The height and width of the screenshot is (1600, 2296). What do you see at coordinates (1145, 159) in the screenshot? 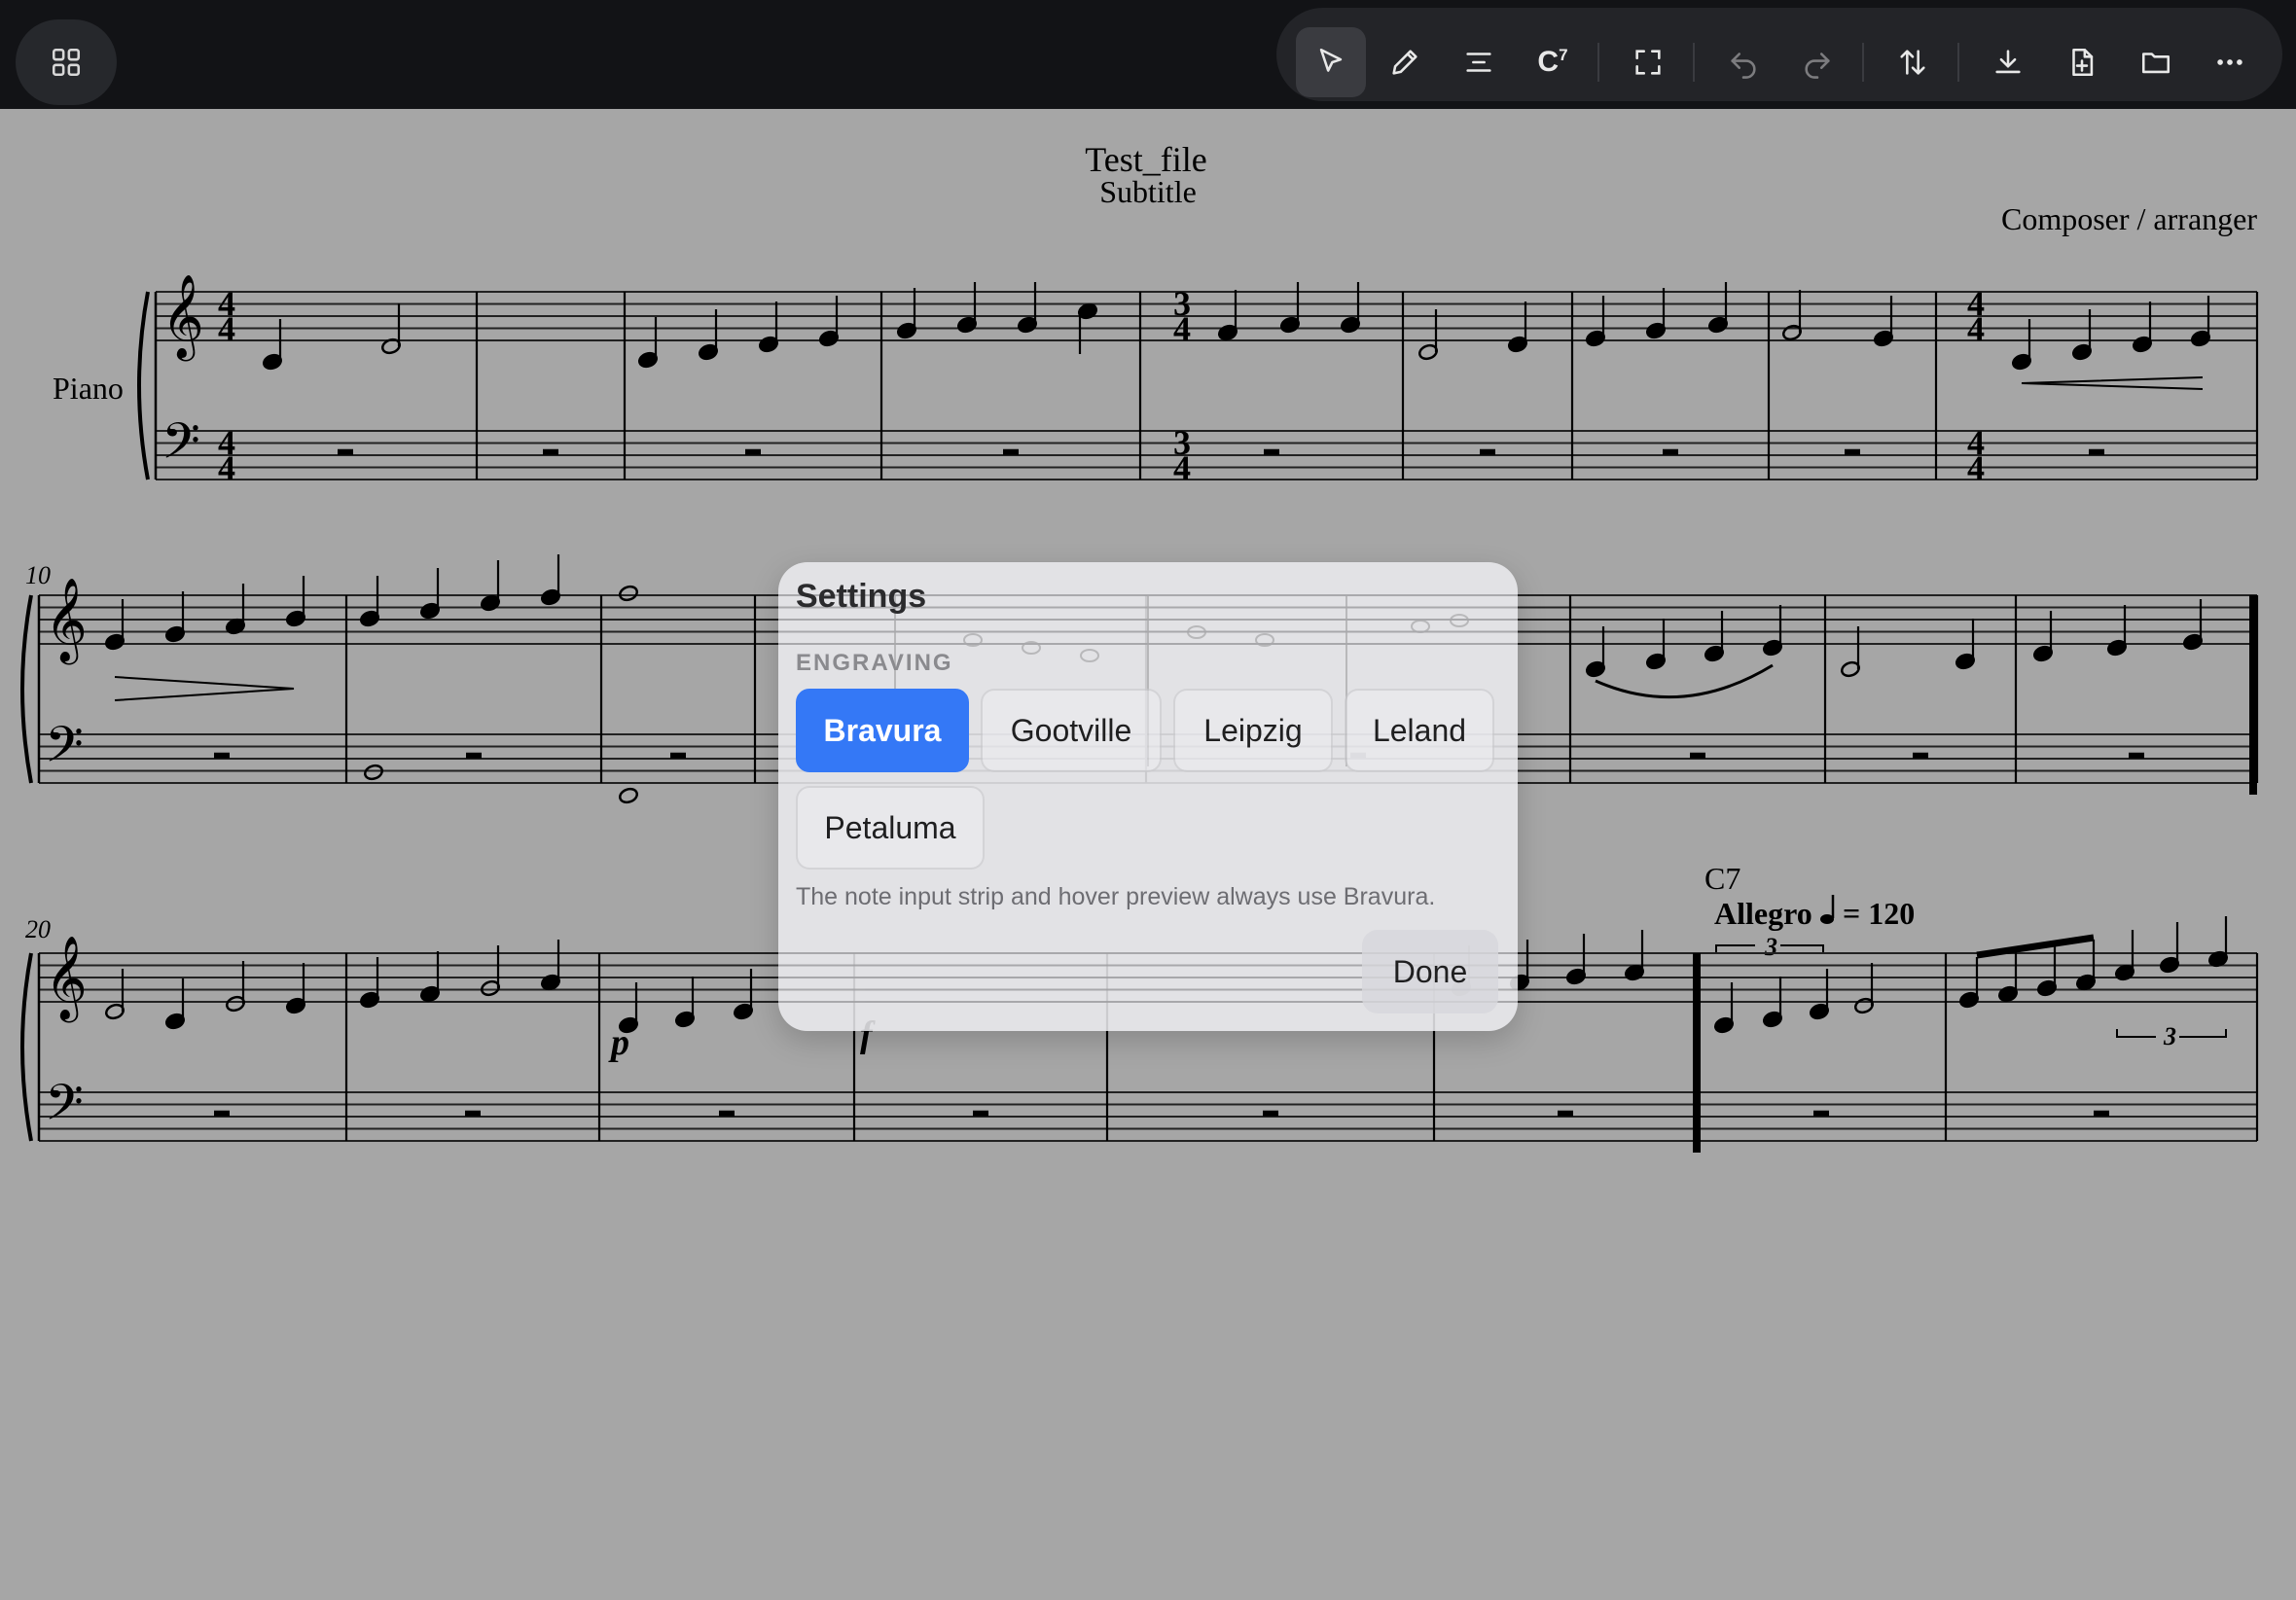
I see `score-title: Test_file` at bounding box center [1145, 159].